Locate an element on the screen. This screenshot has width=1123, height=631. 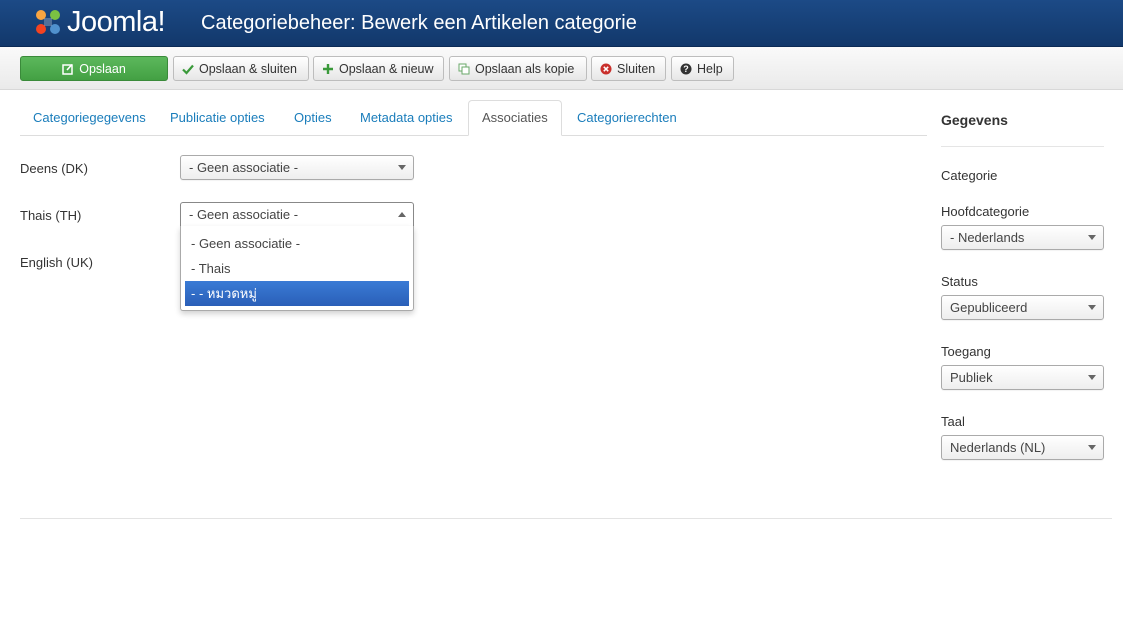
parent-value: - Nederlands is located at coordinates (987, 237).